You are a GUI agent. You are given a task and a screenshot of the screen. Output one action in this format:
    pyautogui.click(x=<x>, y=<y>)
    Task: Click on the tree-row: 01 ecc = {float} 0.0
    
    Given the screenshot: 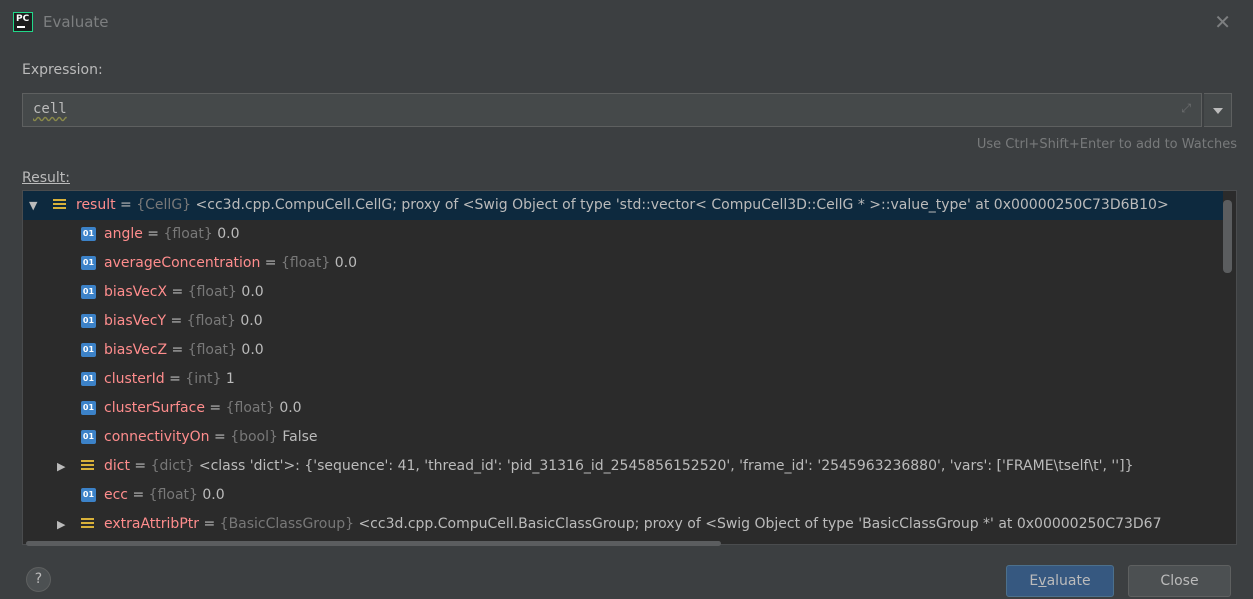 What is the action you would take?
    pyautogui.click(x=623, y=495)
    